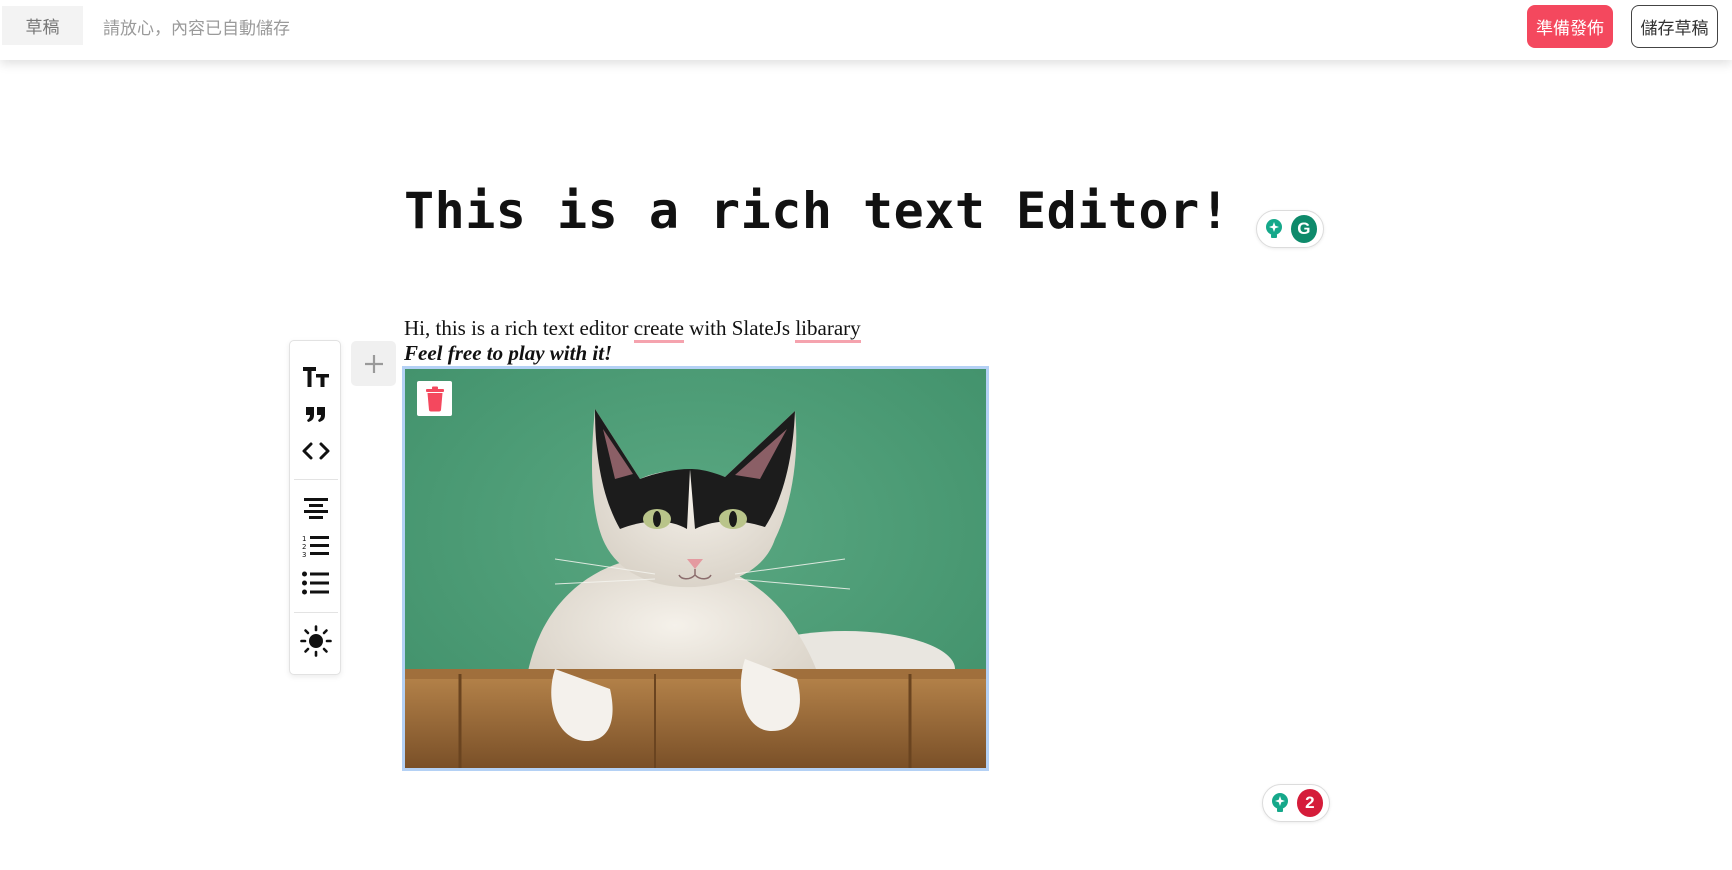  Describe the element at coordinates (42, 25) in the screenshot. I see `draft-status-tag: 草稿` at that location.